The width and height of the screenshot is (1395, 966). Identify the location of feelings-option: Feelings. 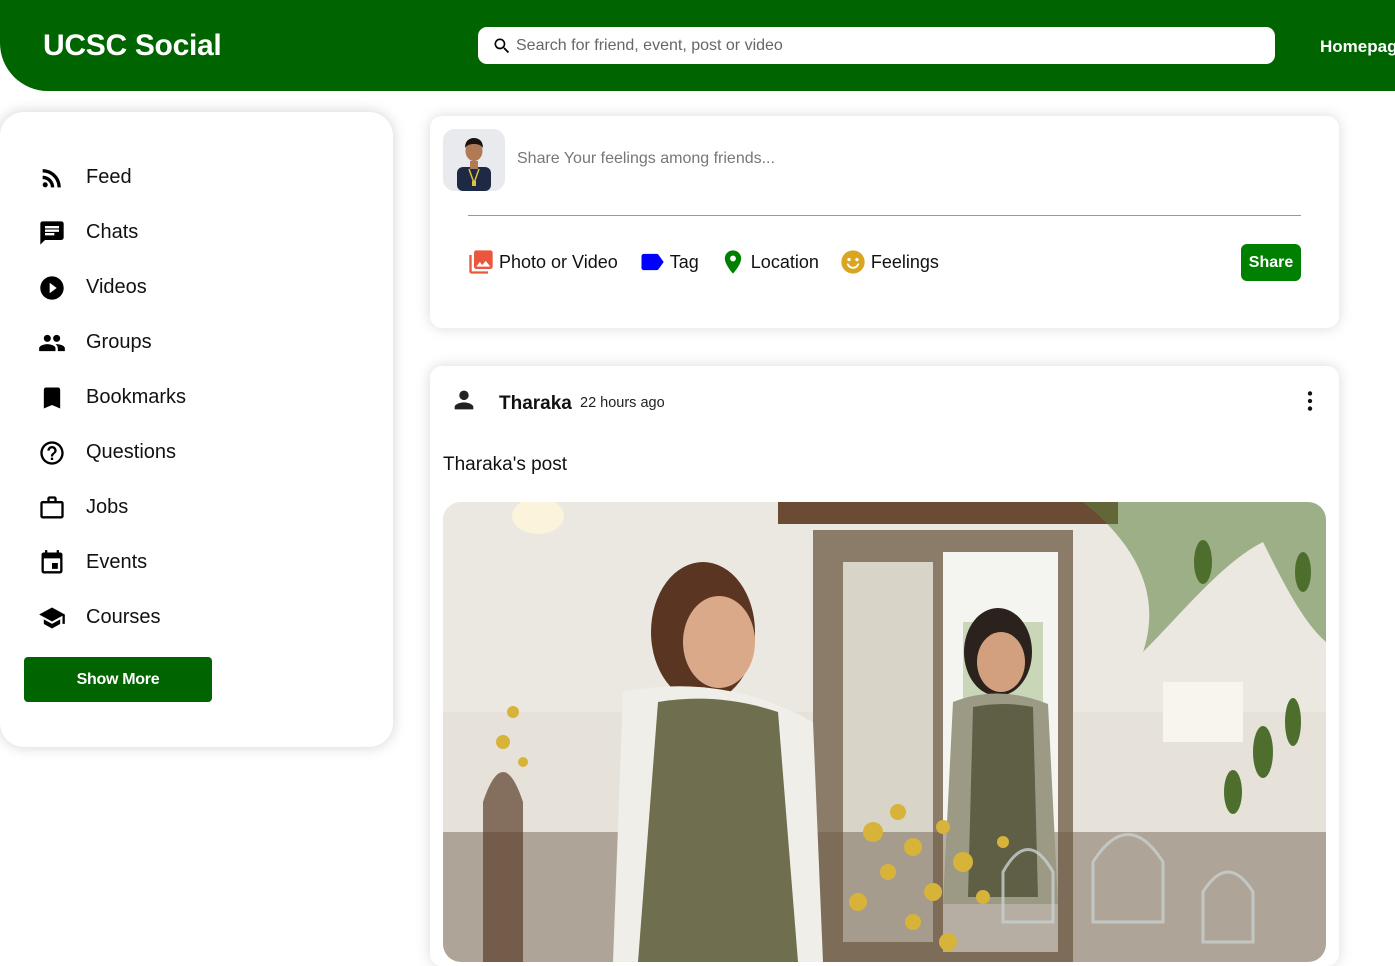
(889, 262).